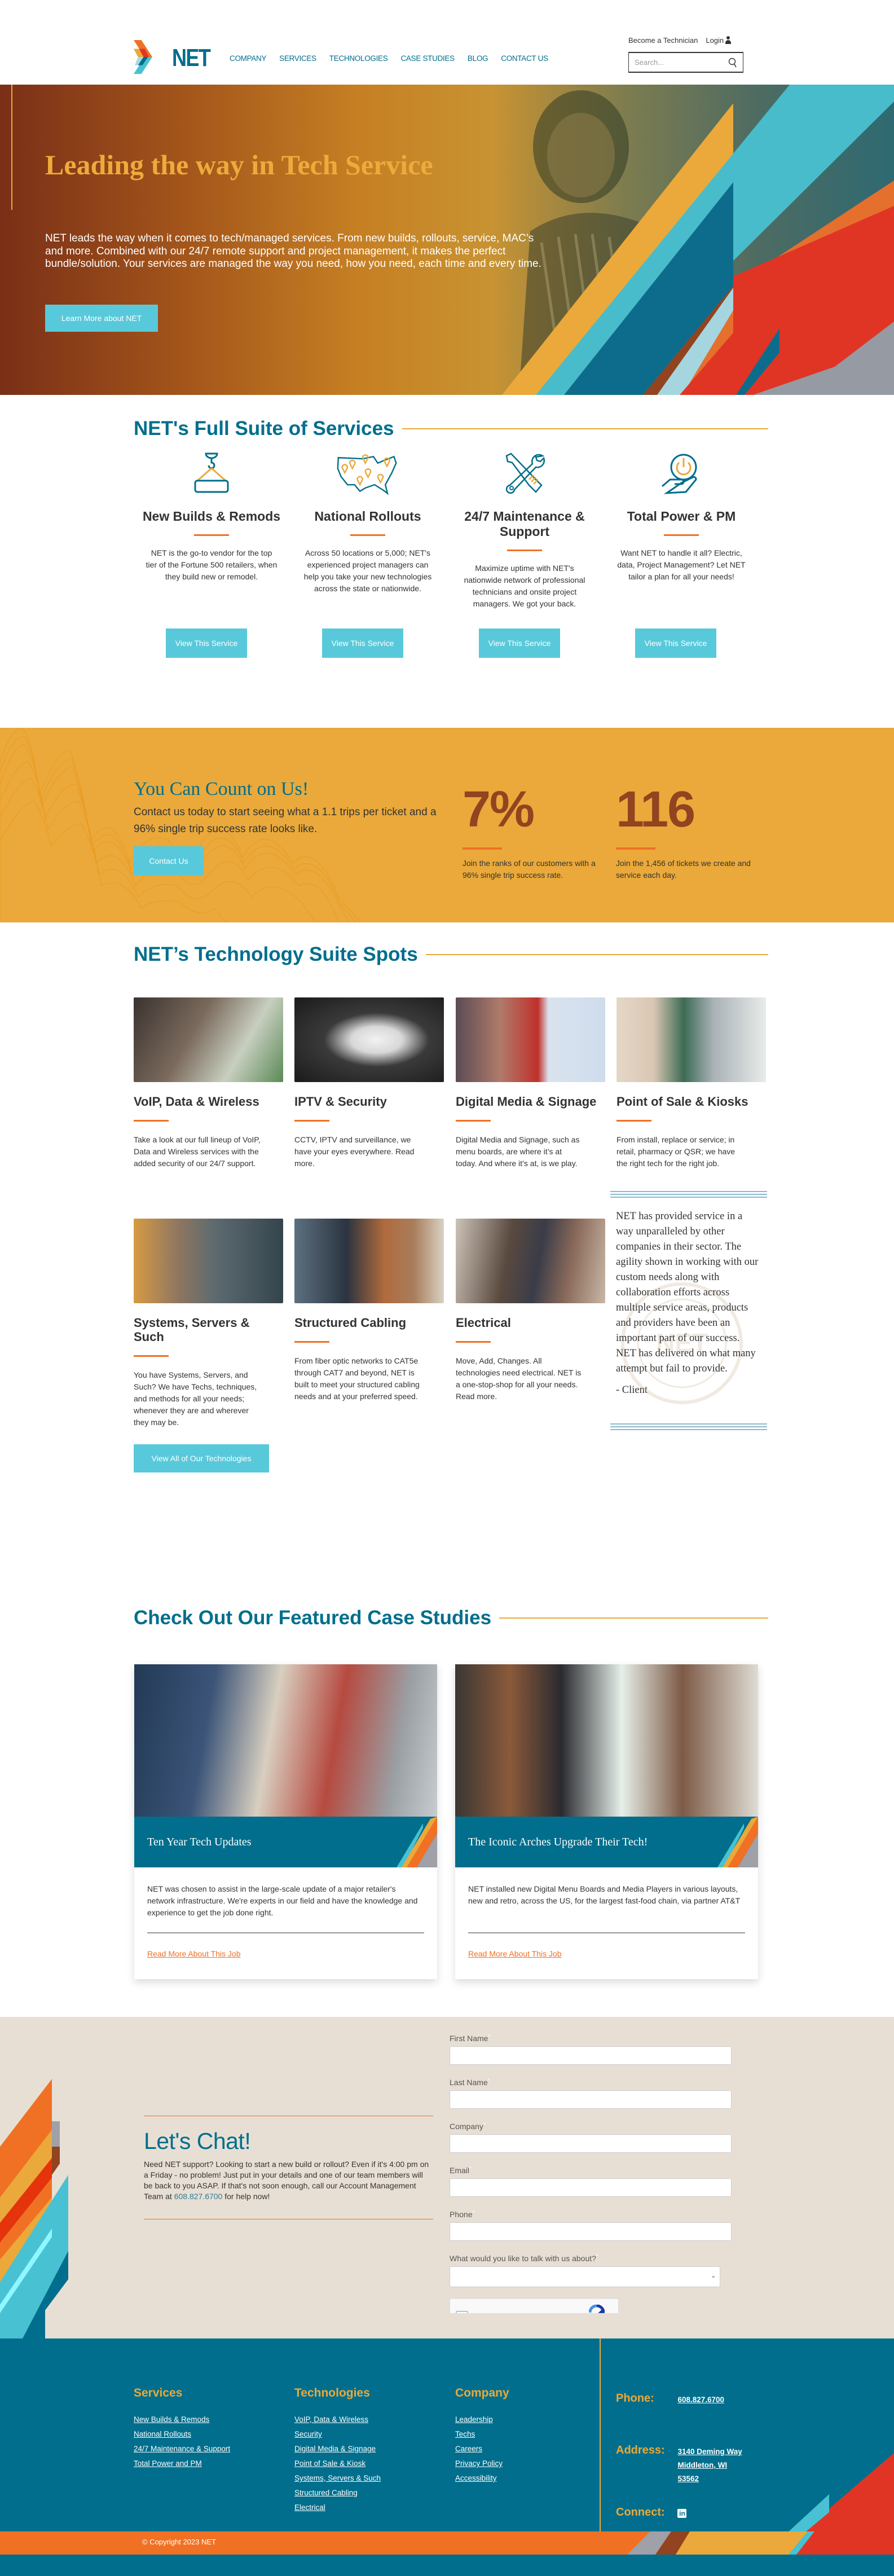 This screenshot has width=894, height=2576. Describe the element at coordinates (760, 2543) in the screenshot. I see `copyright-stripes` at that location.